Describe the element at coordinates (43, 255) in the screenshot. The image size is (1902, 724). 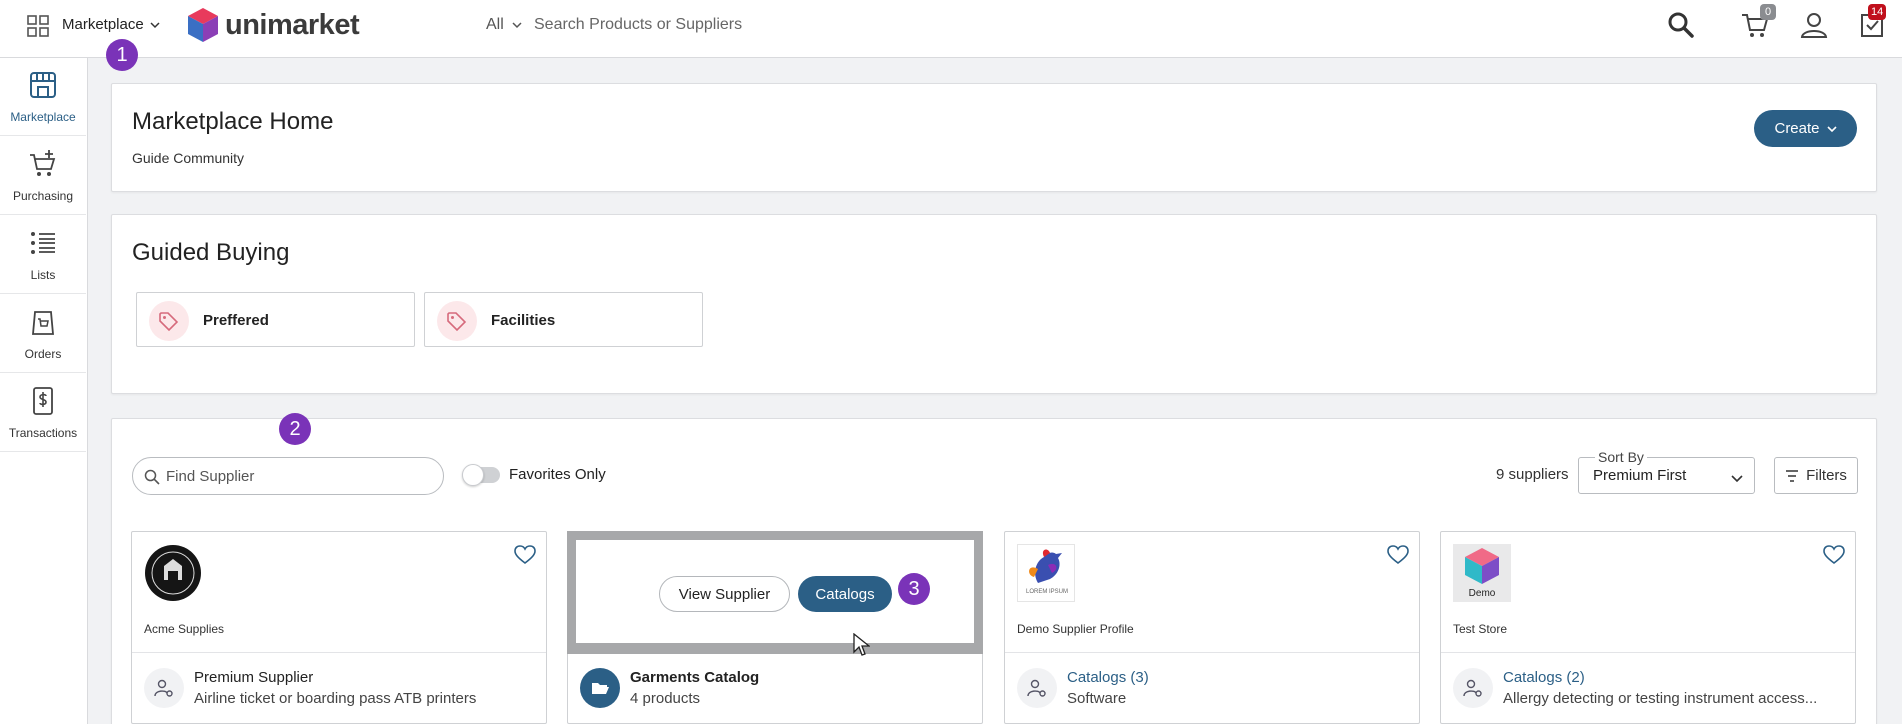
I see `sidebar-item-lists: Lists` at that location.